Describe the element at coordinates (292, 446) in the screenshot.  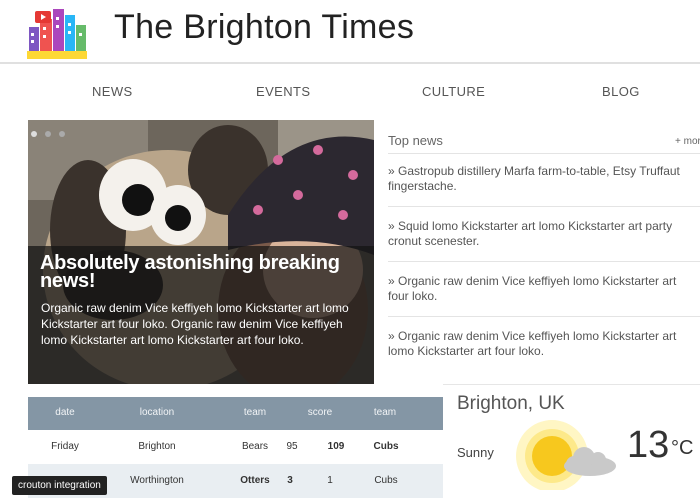
I see `table-cell: 95` at that location.